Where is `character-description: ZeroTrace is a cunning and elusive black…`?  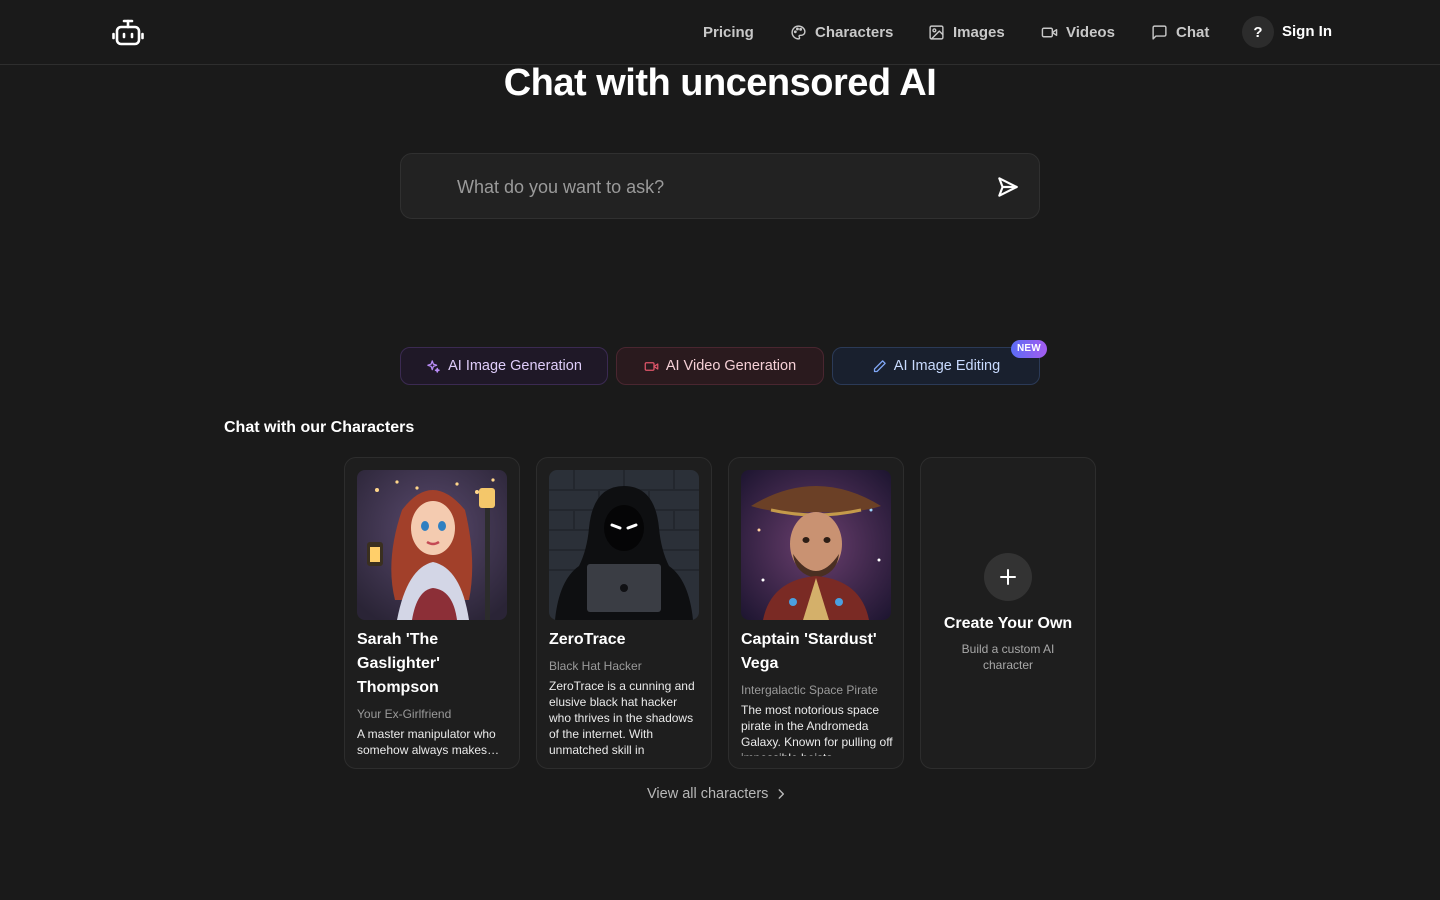 character-description: ZeroTrace is a cunning and elusive black… is located at coordinates (622, 717).